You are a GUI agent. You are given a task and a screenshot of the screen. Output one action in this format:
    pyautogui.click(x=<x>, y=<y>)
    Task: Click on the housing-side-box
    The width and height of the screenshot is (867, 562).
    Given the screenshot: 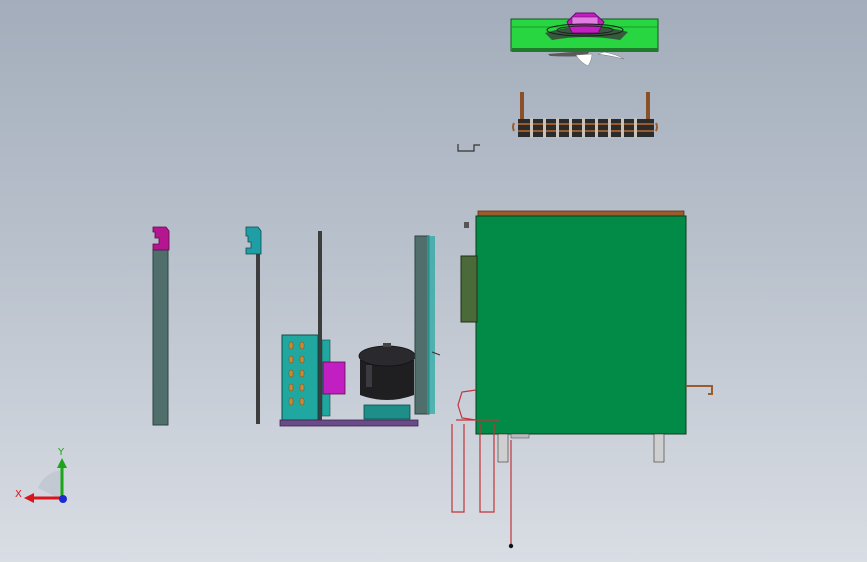 What is the action you would take?
    pyautogui.click(x=469, y=289)
    